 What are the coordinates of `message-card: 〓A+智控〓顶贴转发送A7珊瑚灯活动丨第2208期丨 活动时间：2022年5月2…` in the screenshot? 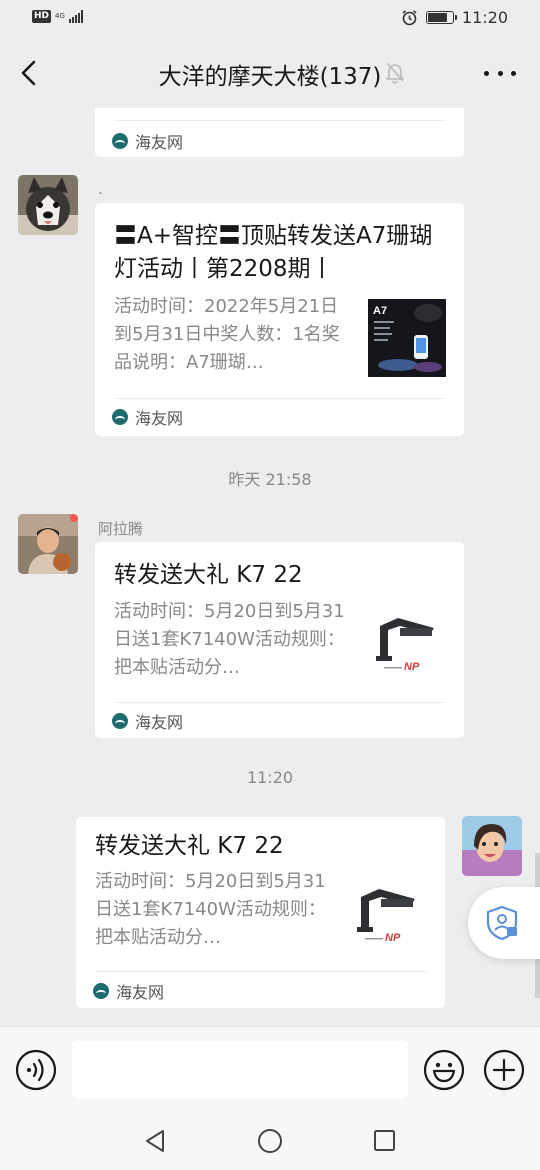 It's located at (279, 319).